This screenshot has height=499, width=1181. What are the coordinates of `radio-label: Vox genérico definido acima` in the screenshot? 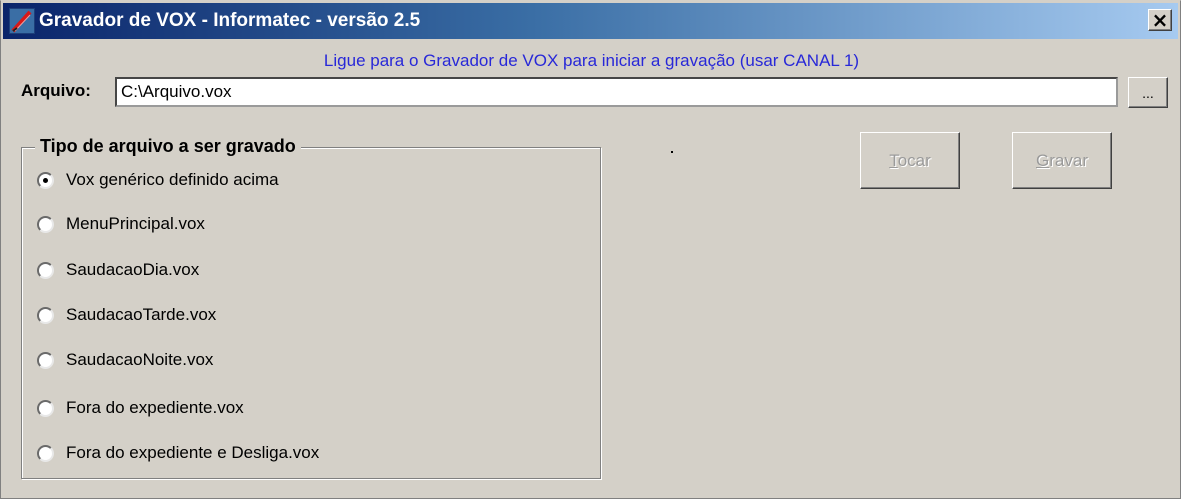 It's located at (172, 179).